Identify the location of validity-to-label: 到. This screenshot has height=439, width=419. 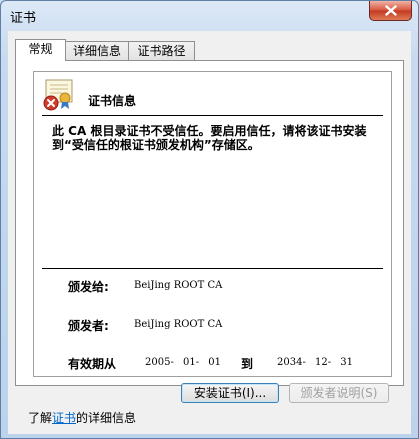
(247, 364).